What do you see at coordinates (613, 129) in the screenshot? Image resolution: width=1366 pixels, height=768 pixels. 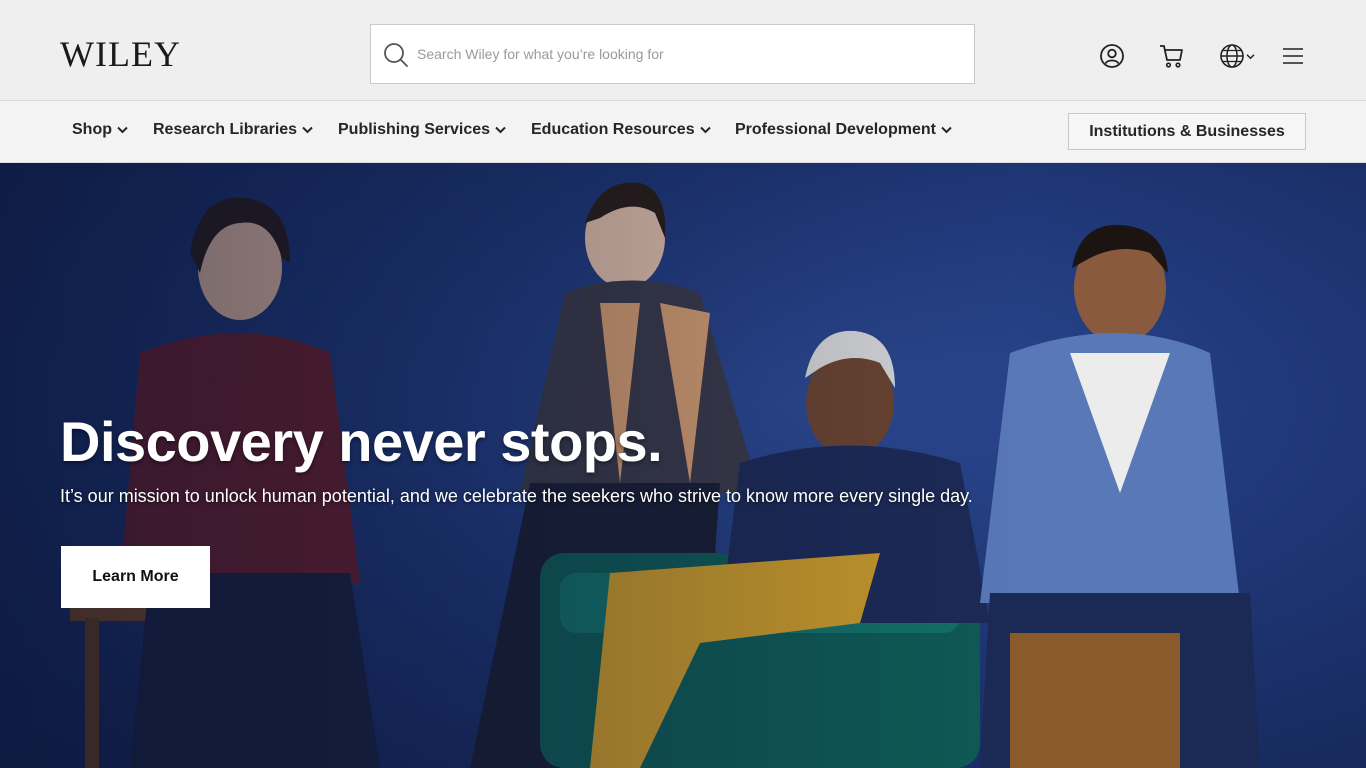 I see `nav-item-label: Education Resources` at bounding box center [613, 129].